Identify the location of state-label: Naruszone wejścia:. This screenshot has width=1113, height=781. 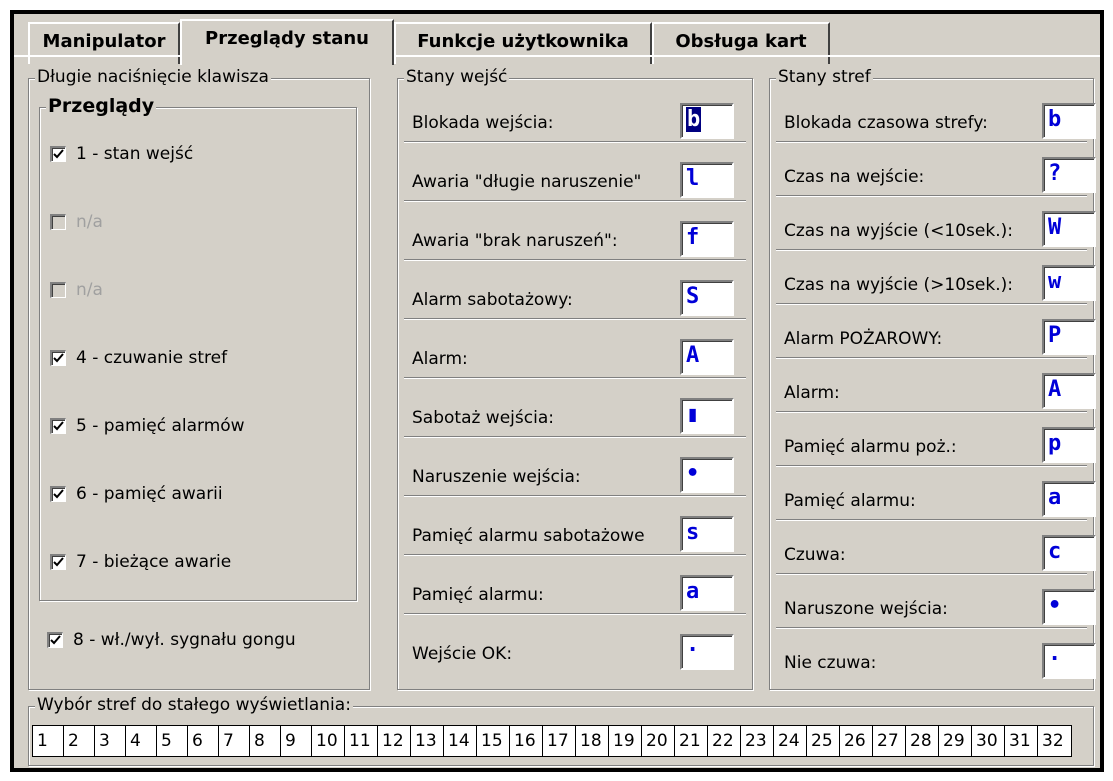
(866, 609).